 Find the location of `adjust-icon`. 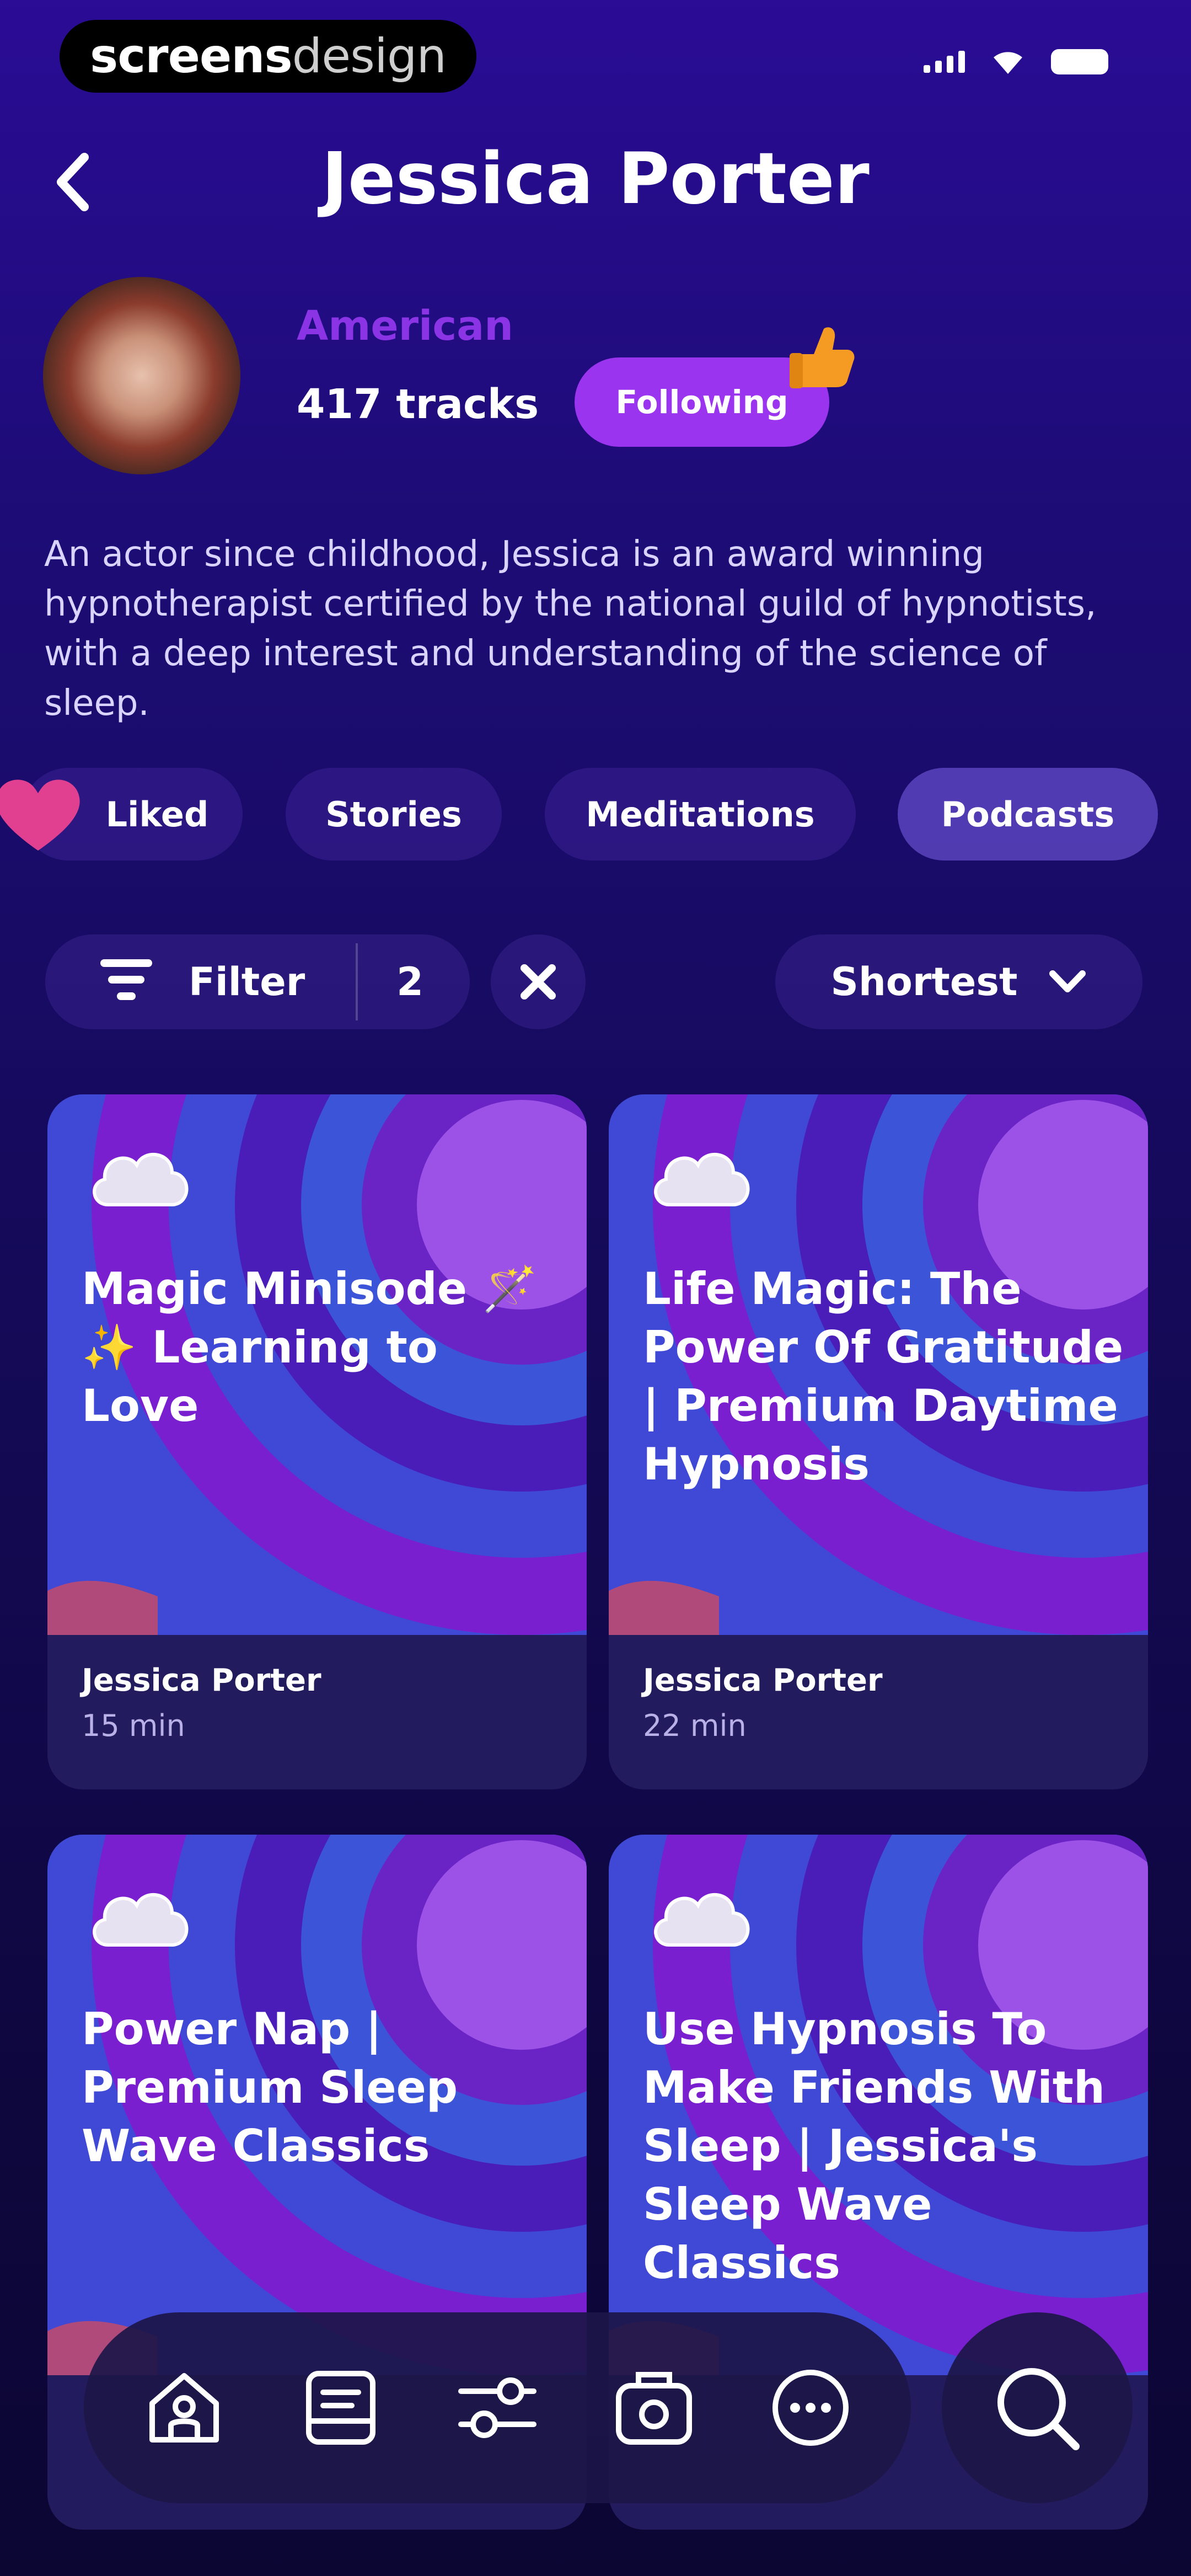

adjust-icon is located at coordinates (497, 2407).